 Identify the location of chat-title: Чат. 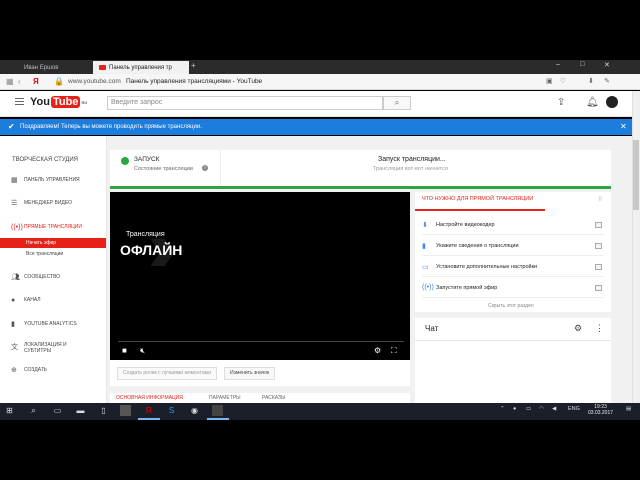
(432, 328).